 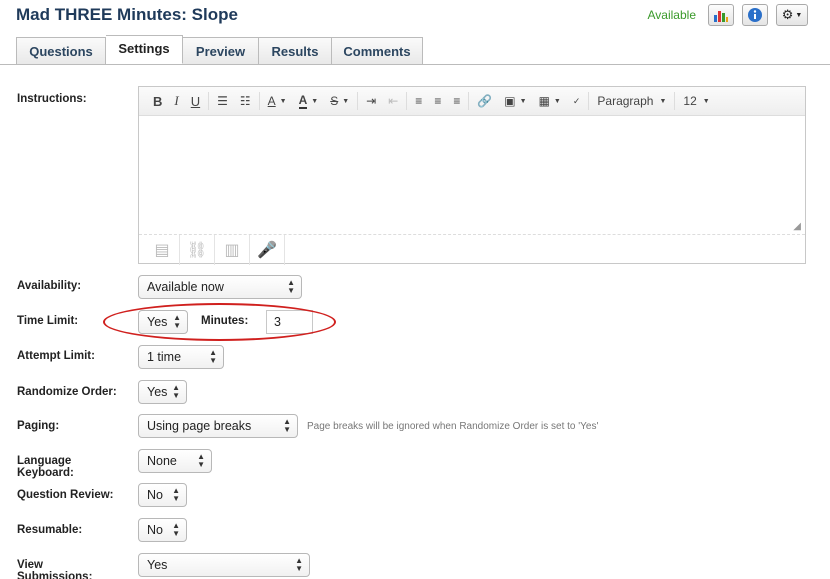 What do you see at coordinates (48, 321) in the screenshot?
I see `time-limit-label: Time Limit:` at bounding box center [48, 321].